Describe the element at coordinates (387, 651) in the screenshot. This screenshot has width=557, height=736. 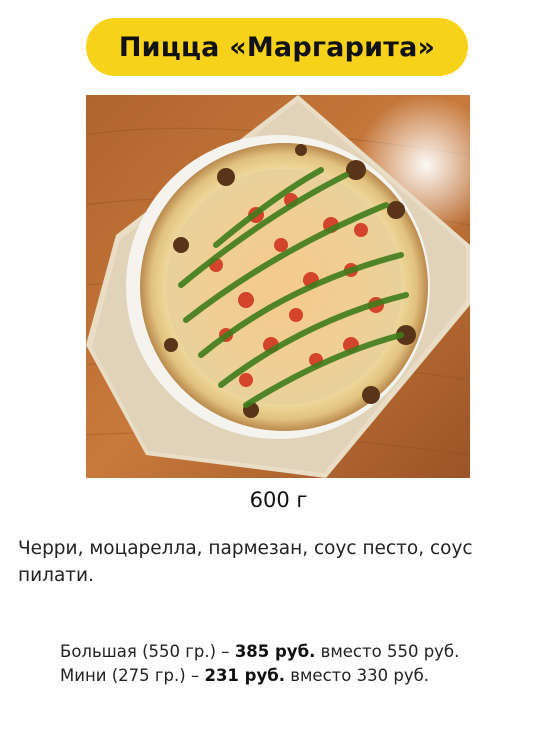
I see `size-old-price: вместо 550 руб.` at that location.